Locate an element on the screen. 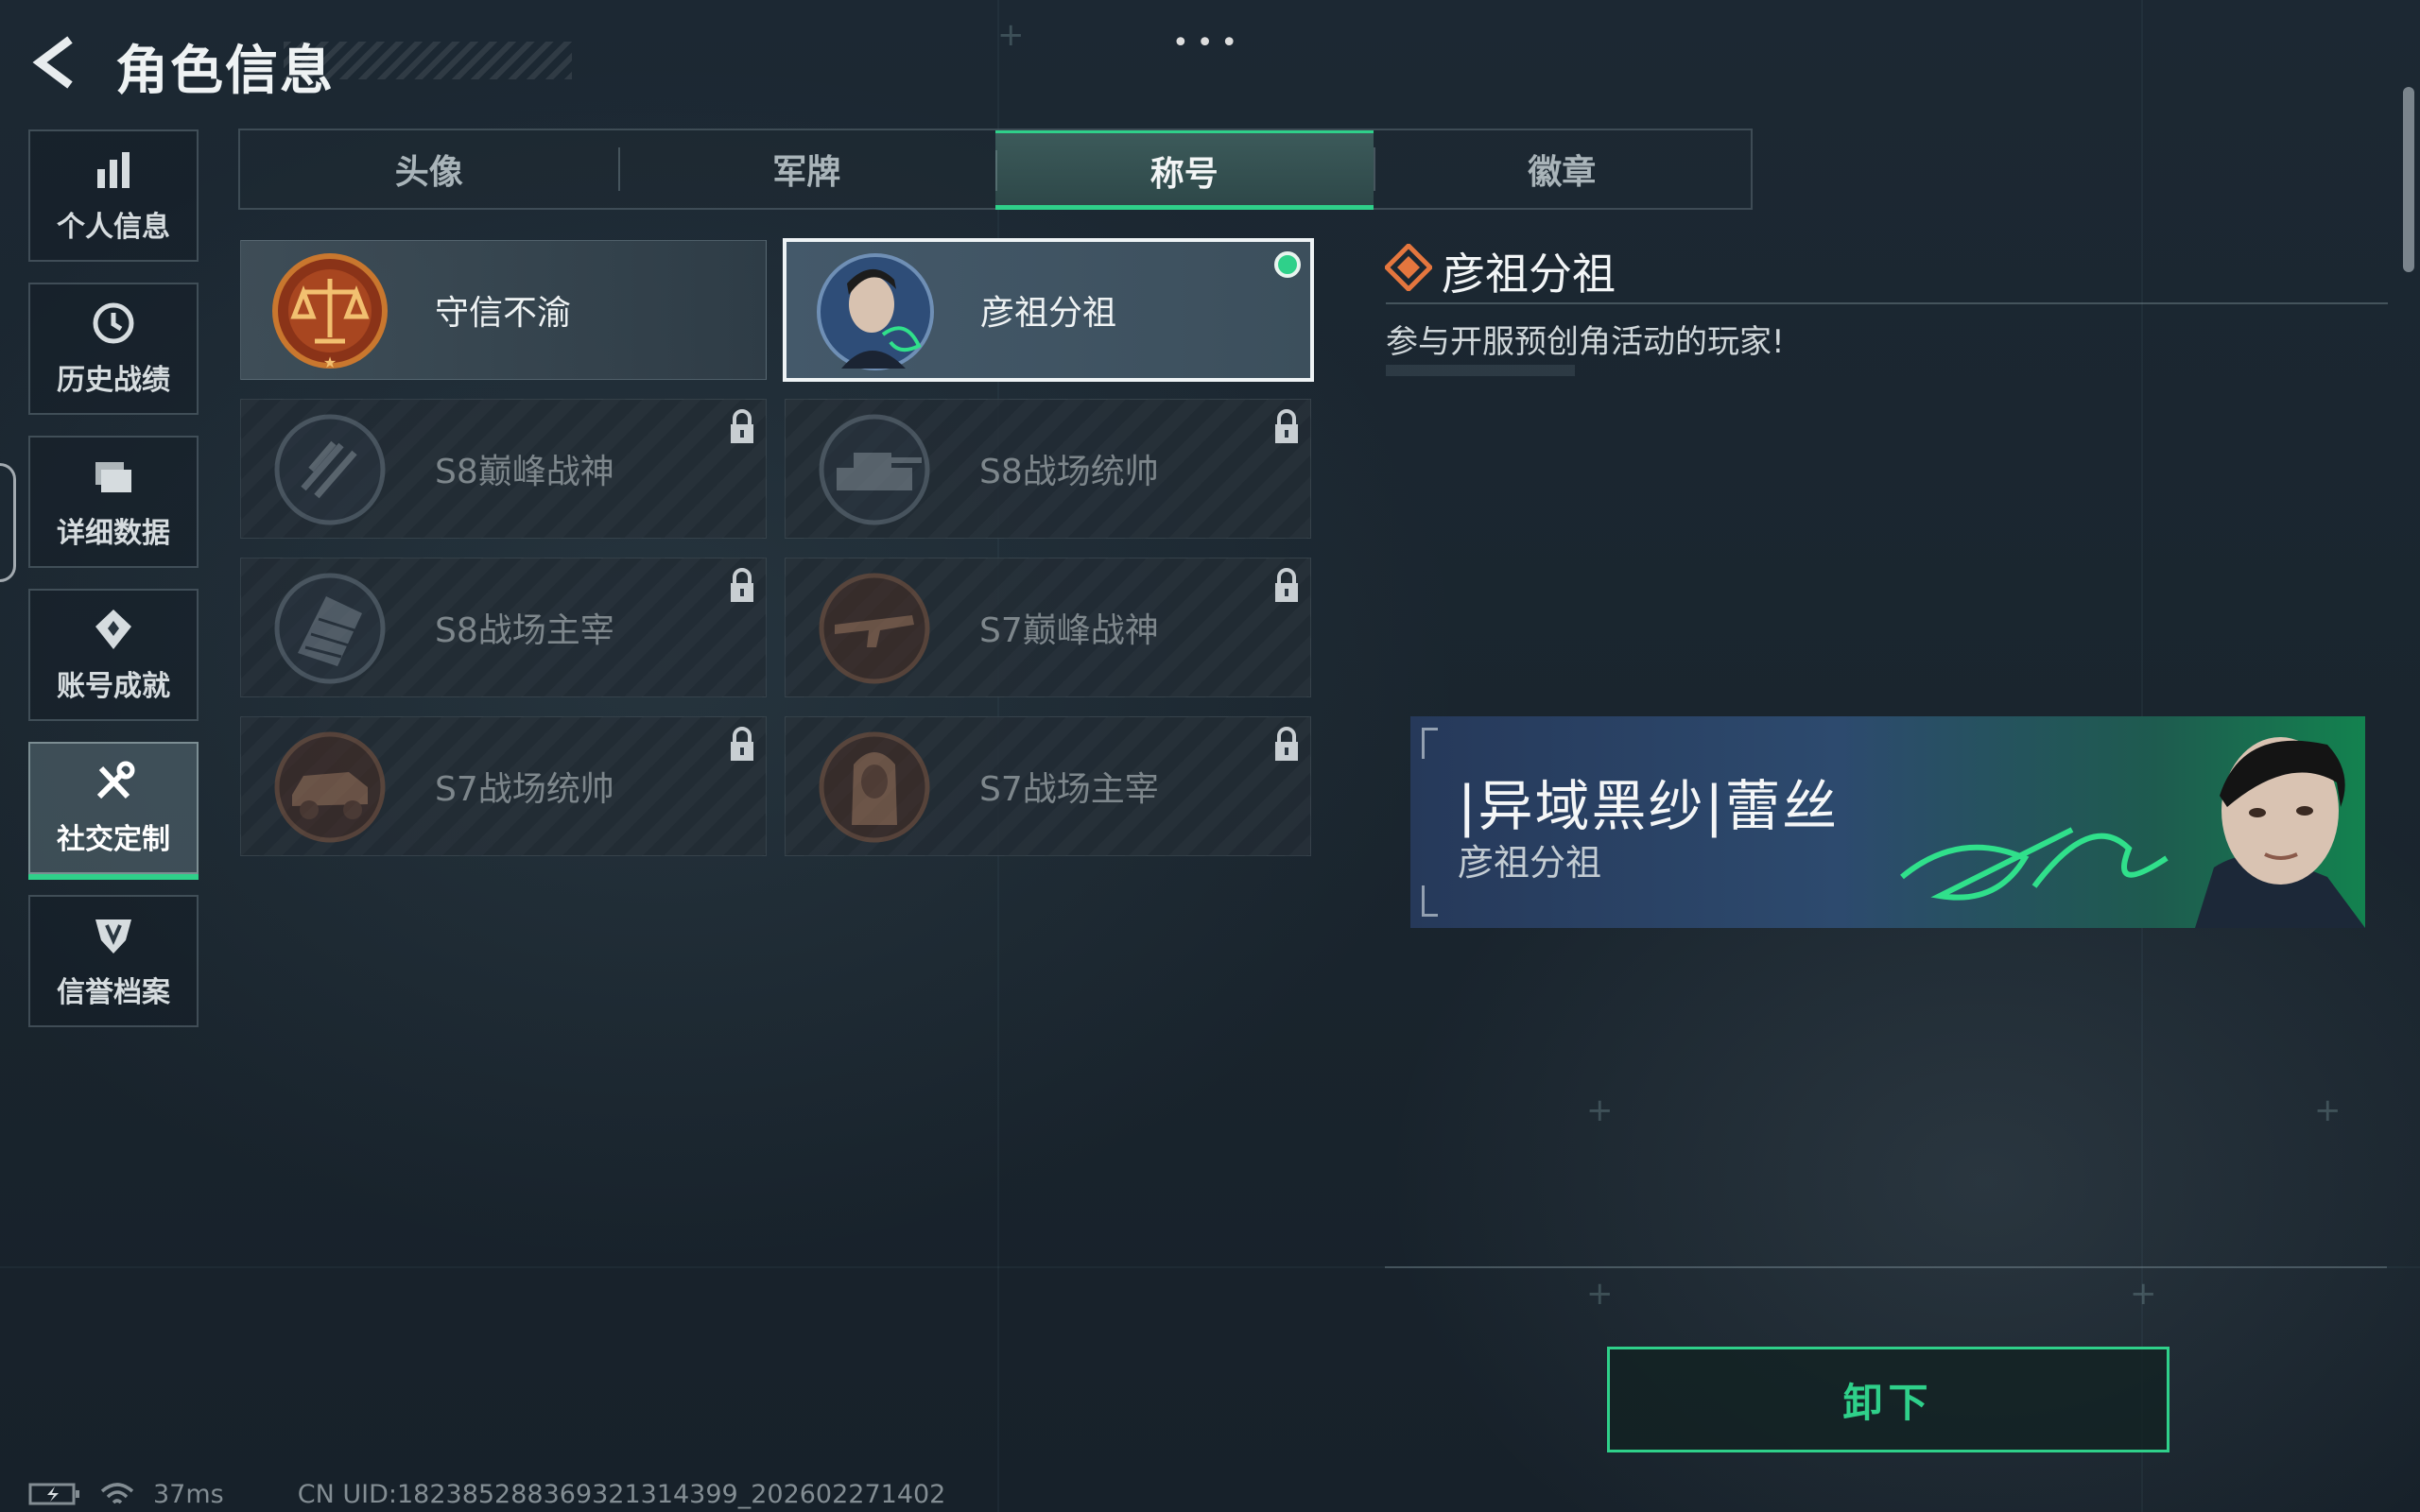  unequip-button: 卸下 is located at coordinates (1888, 1399).